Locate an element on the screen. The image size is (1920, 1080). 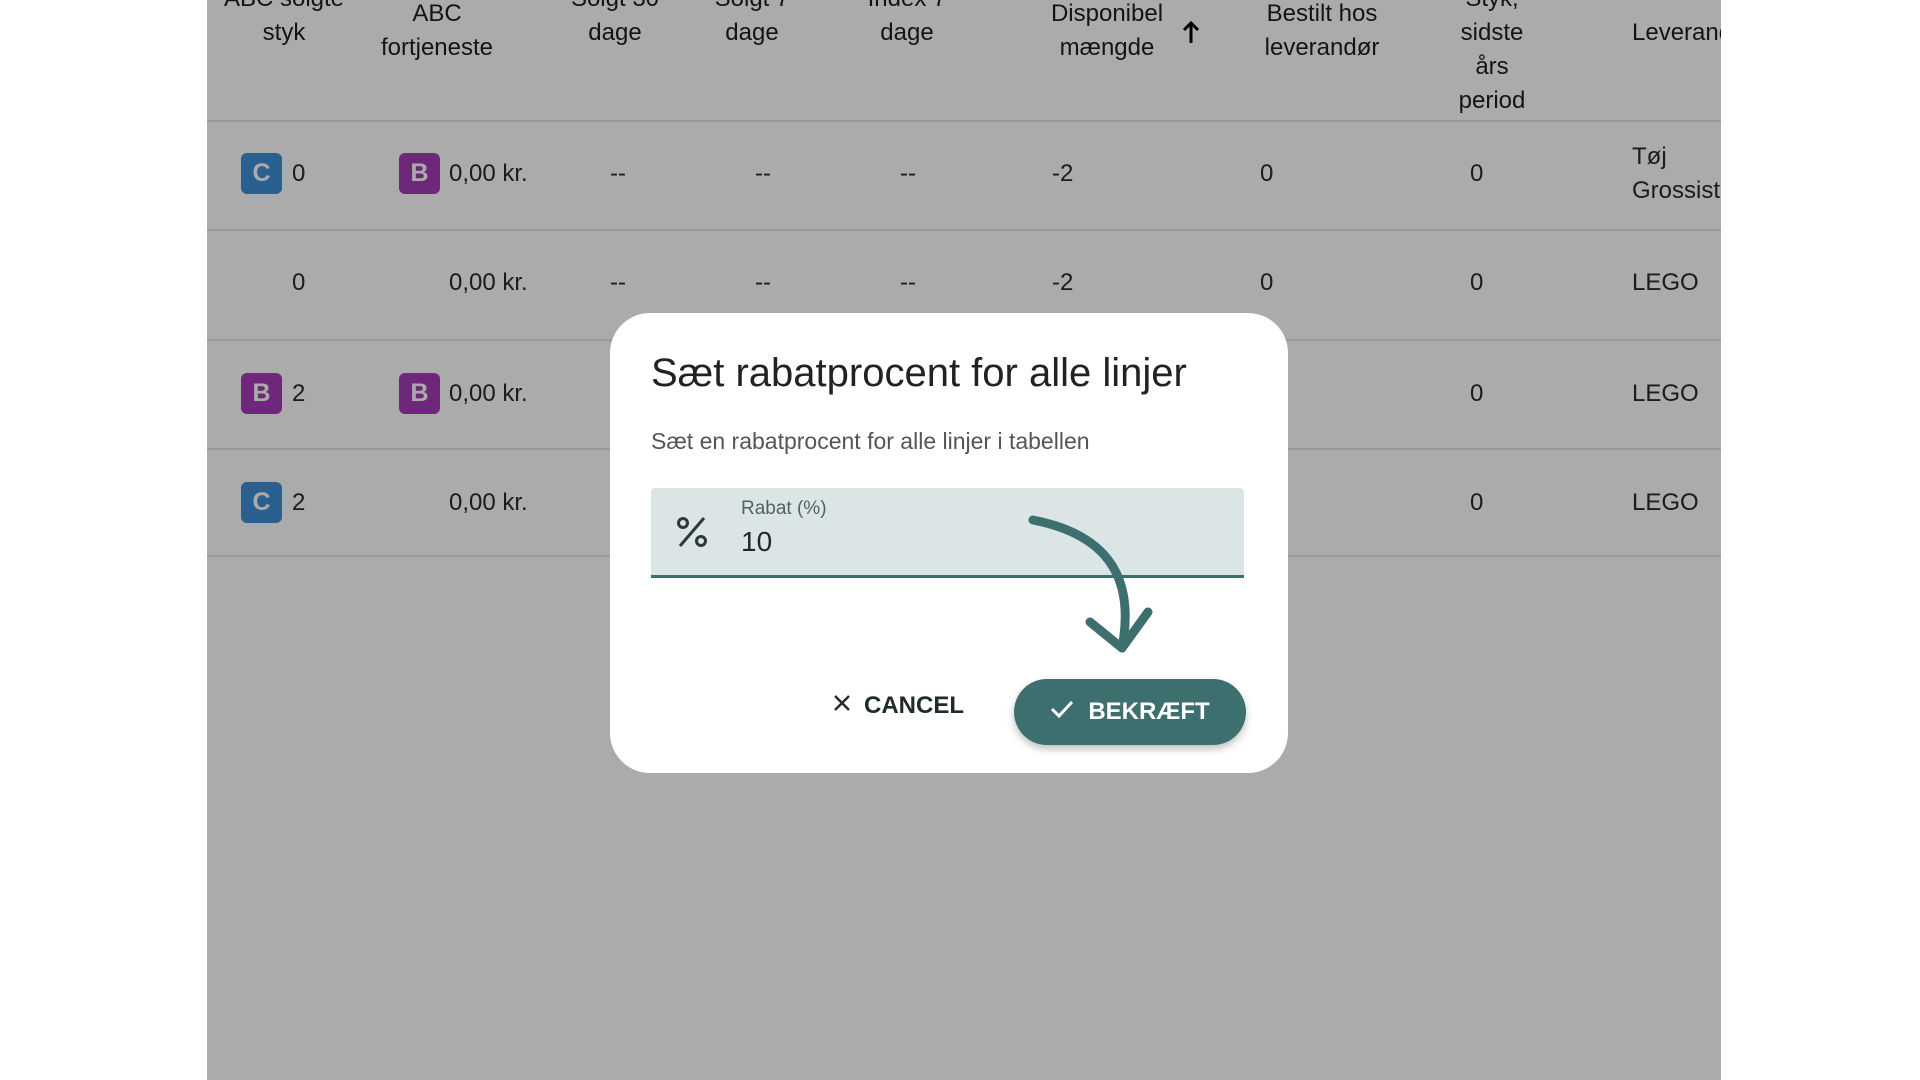
cancel-button-label: CANCEL is located at coordinates (914, 705).